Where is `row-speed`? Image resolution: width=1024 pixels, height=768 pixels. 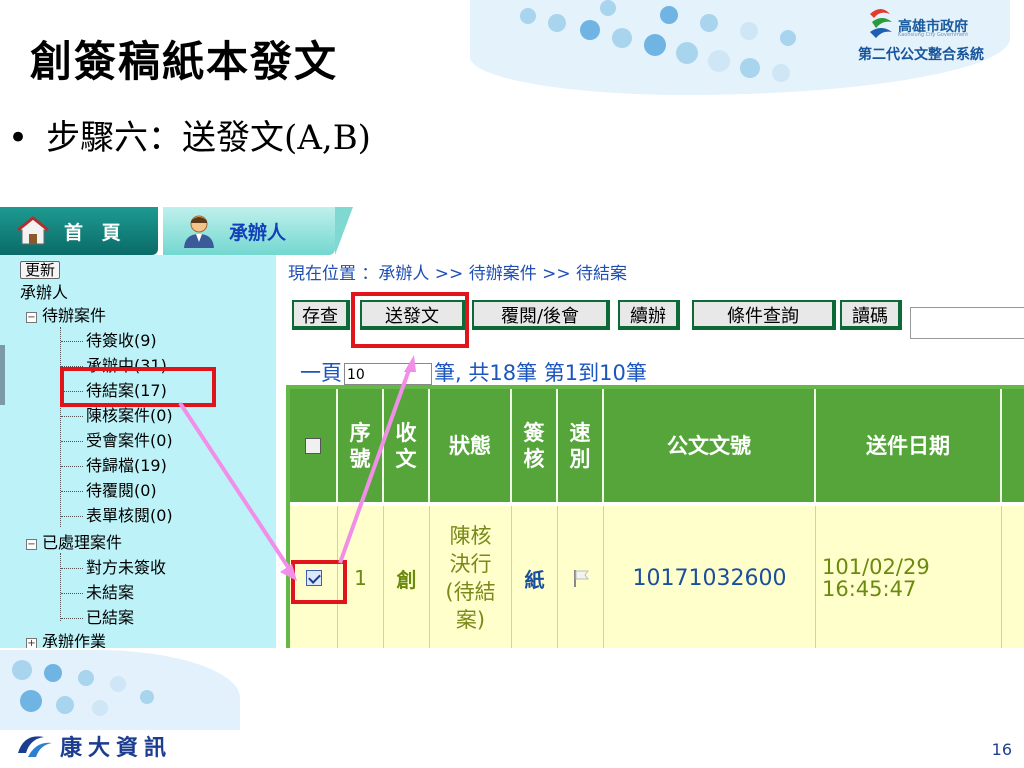
row-speed is located at coordinates (581, 577).